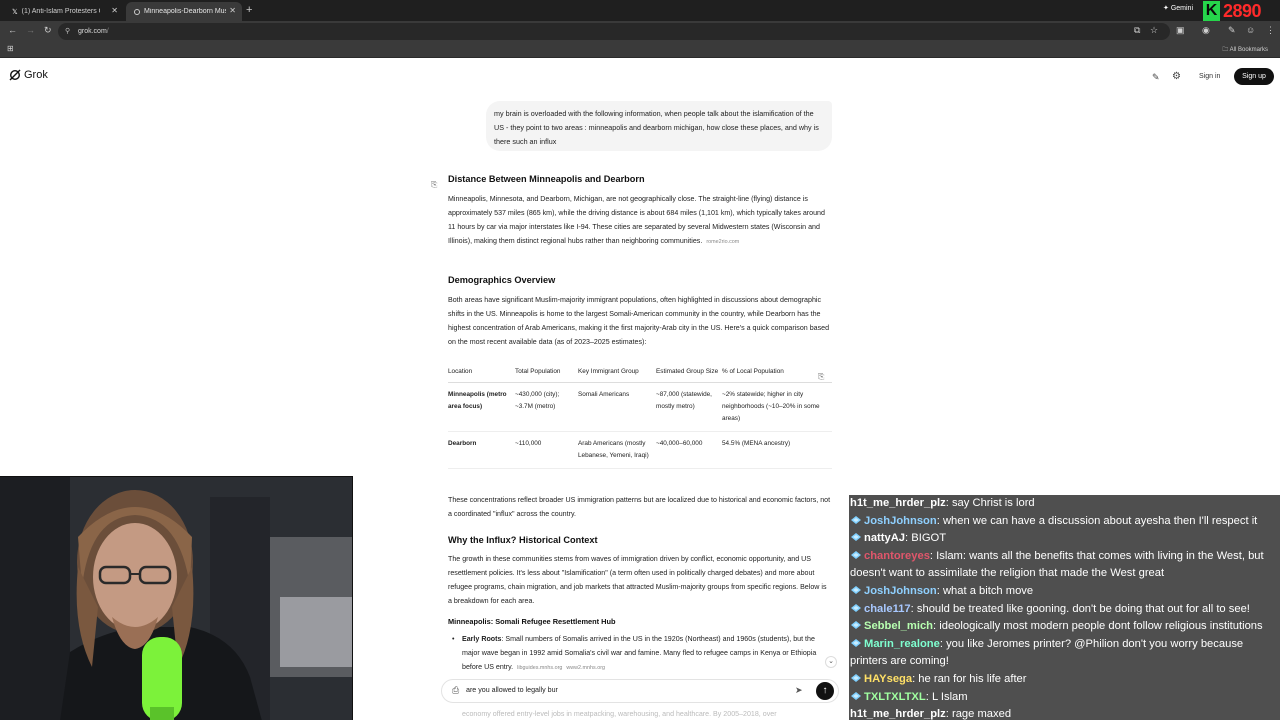 The height and width of the screenshot is (721, 1280). What do you see at coordinates (1254, 76) in the screenshot?
I see `sign-up-button: Sign up` at bounding box center [1254, 76].